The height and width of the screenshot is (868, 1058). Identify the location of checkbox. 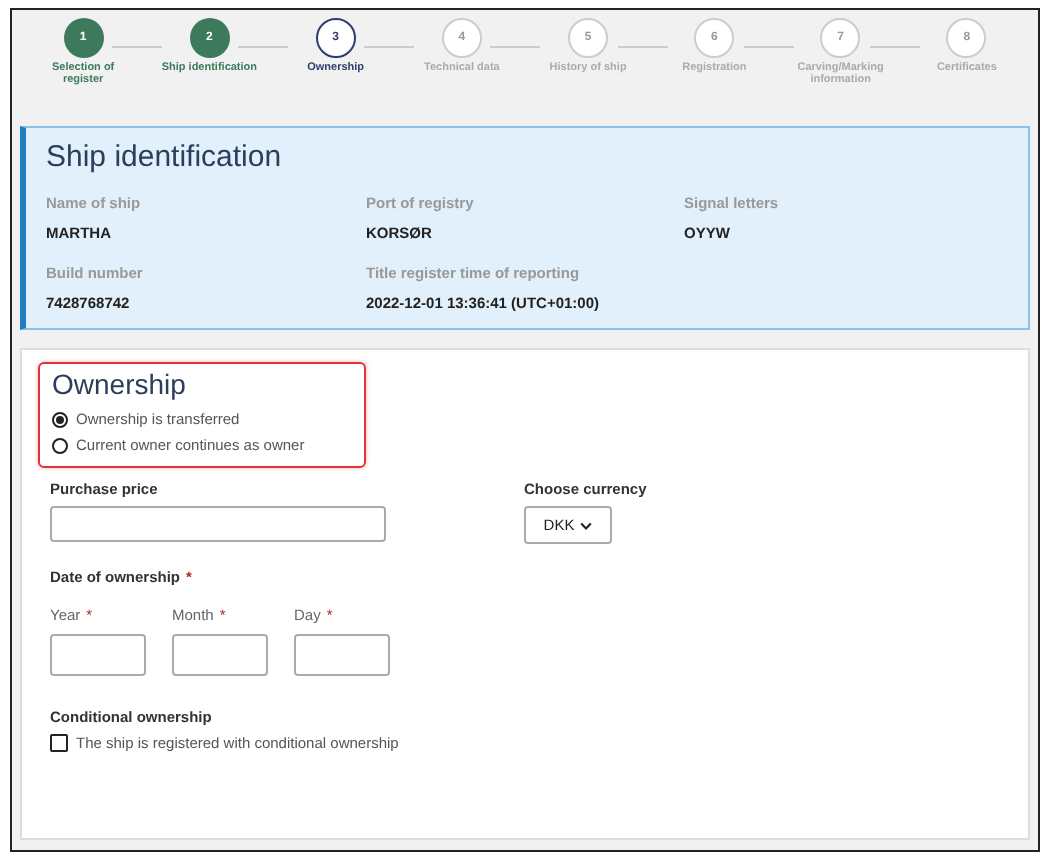
(59, 743).